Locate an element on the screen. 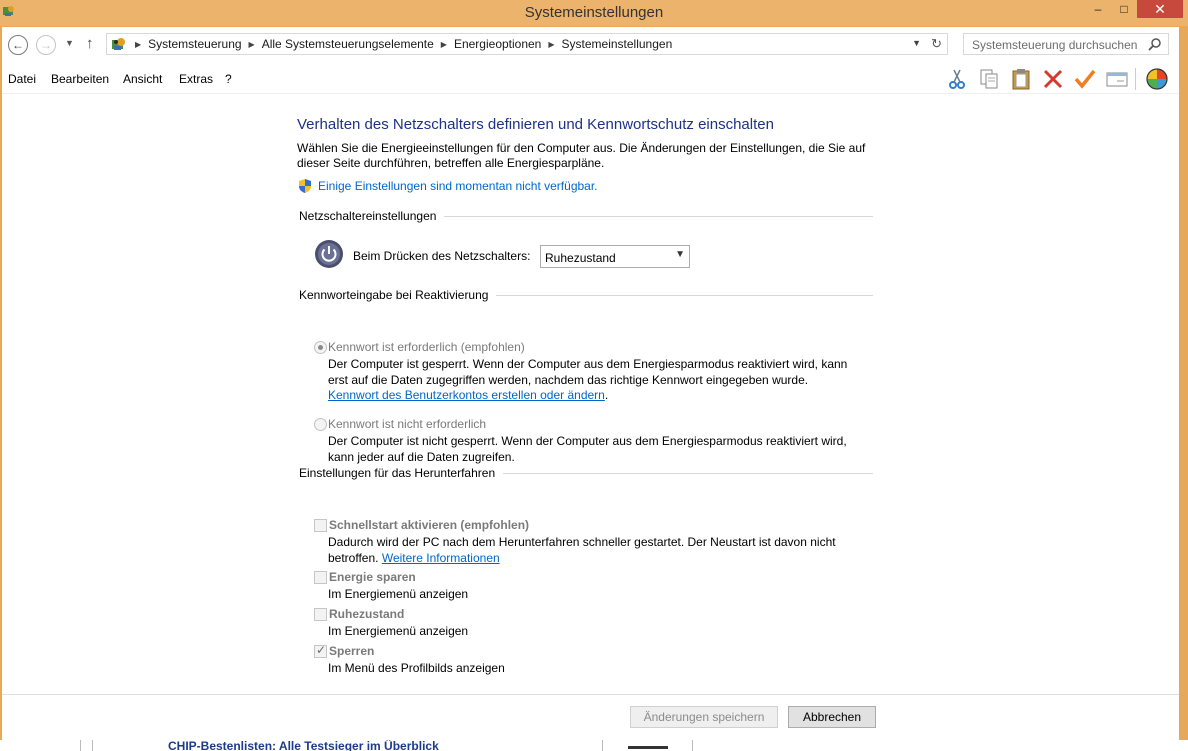  more-info-link: Weitere Informationen is located at coordinates (441, 558).